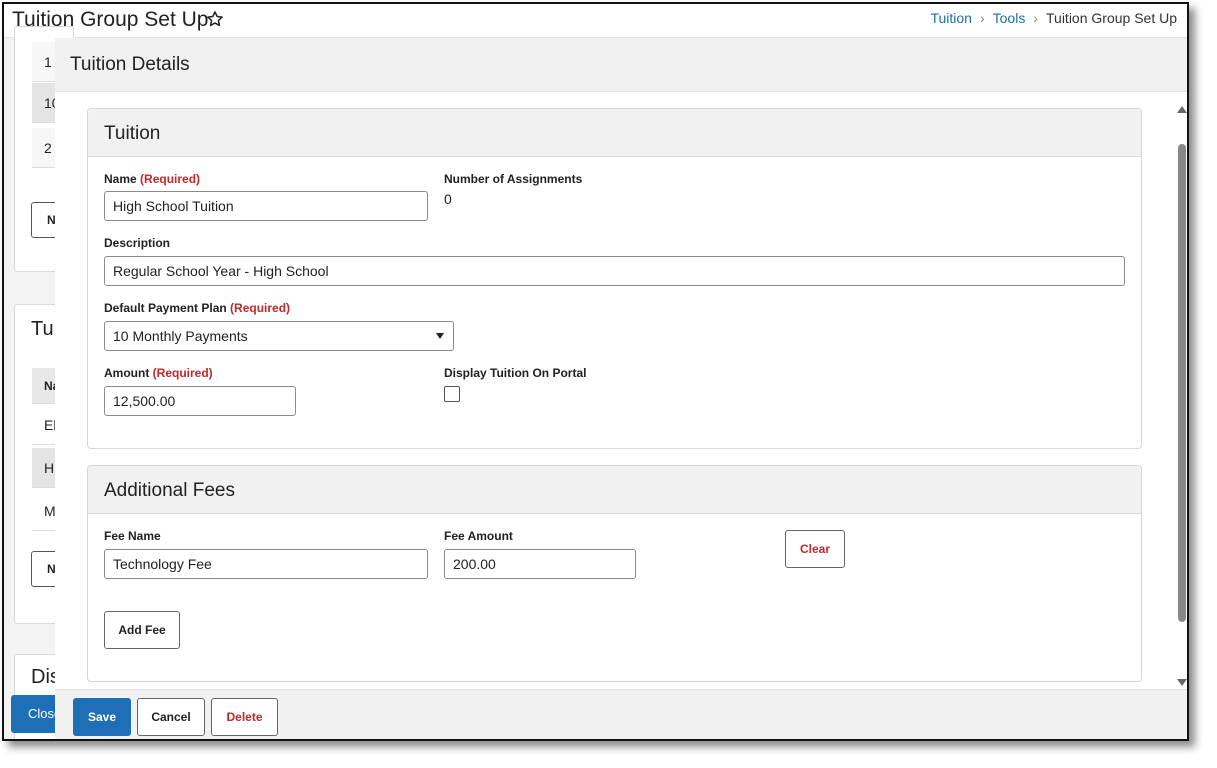 The height and width of the screenshot is (768, 1217). What do you see at coordinates (130, 64) in the screenshot?
I see `panel-title: Tuition Details` at bounding box center [130, 64].